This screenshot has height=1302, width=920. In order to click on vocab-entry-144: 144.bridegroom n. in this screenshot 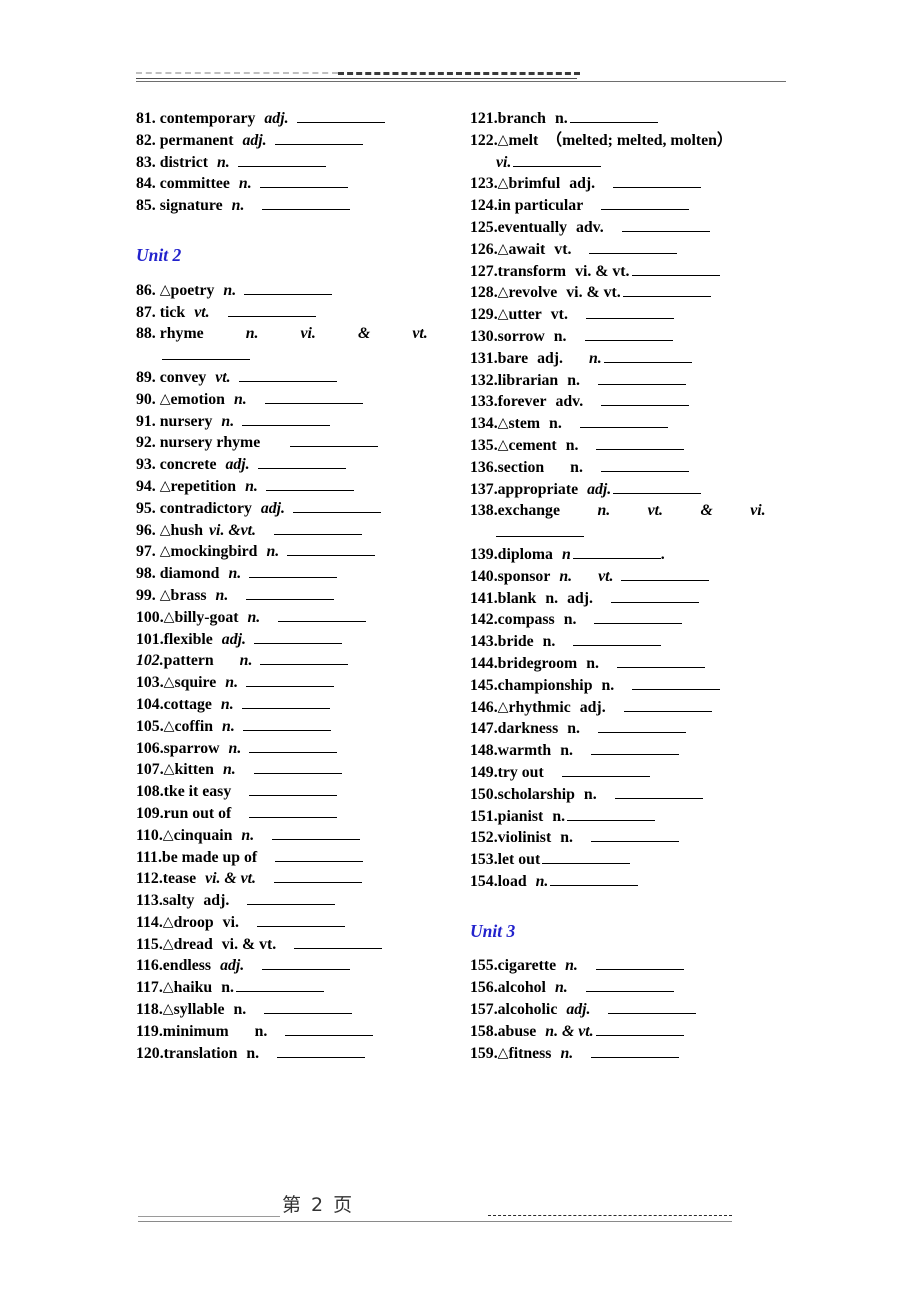, I will do `click(642, 664)`.